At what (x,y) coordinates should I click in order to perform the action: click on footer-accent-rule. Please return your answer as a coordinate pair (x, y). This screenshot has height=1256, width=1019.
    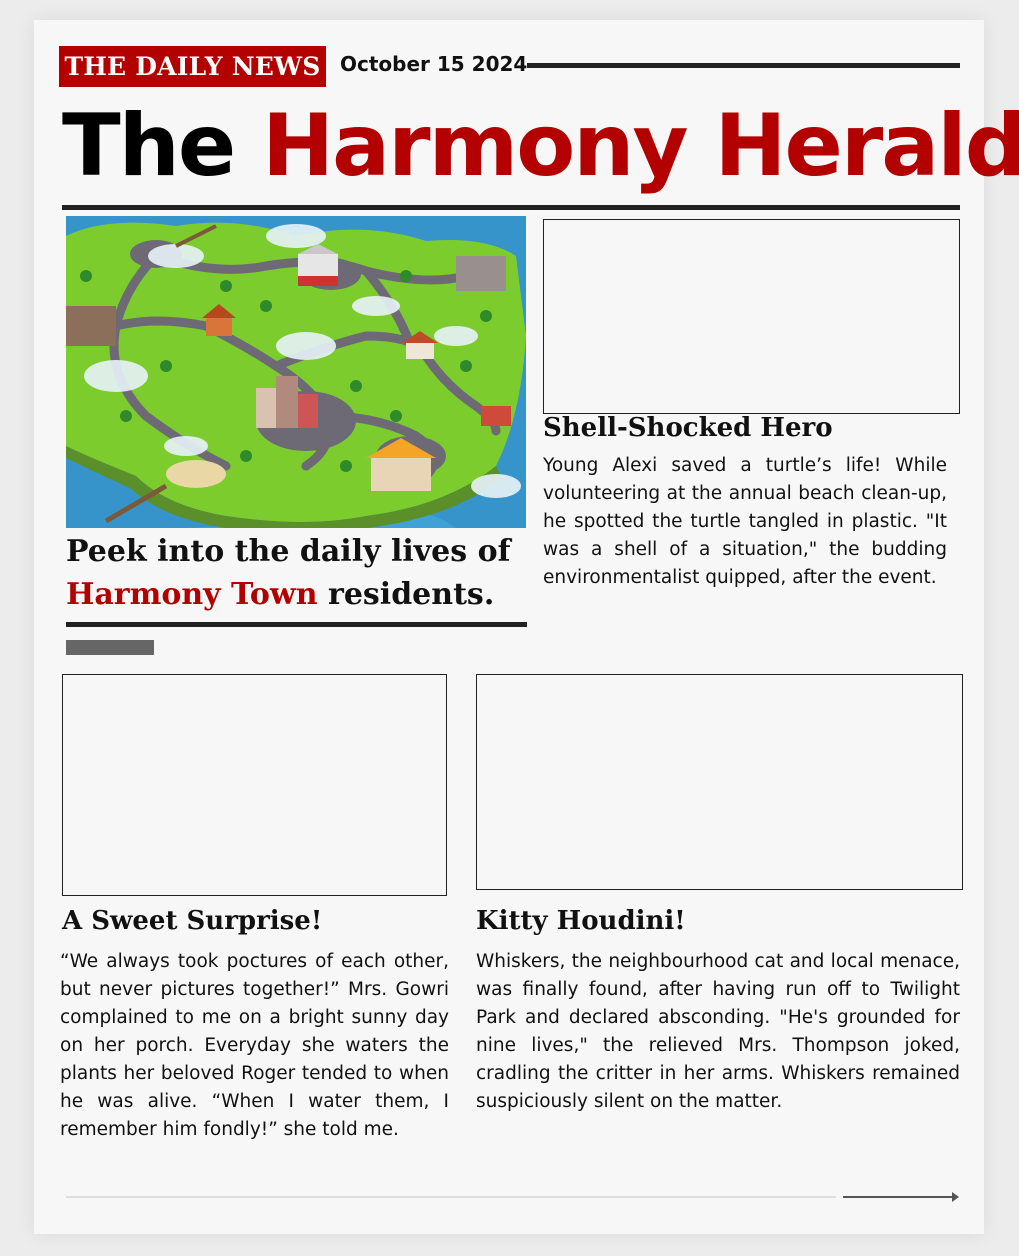
    Looking at the image, I should click on (899, 1197).